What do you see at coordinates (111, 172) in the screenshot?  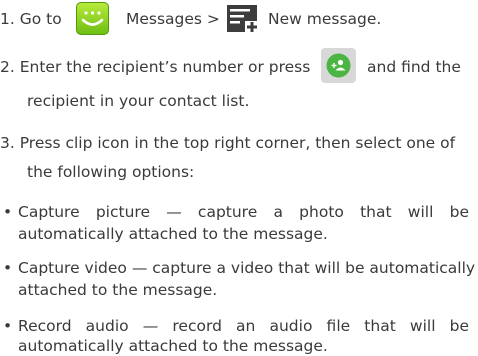 I see `step-3-line-2: the following options:` at bounding box center [111, 172].